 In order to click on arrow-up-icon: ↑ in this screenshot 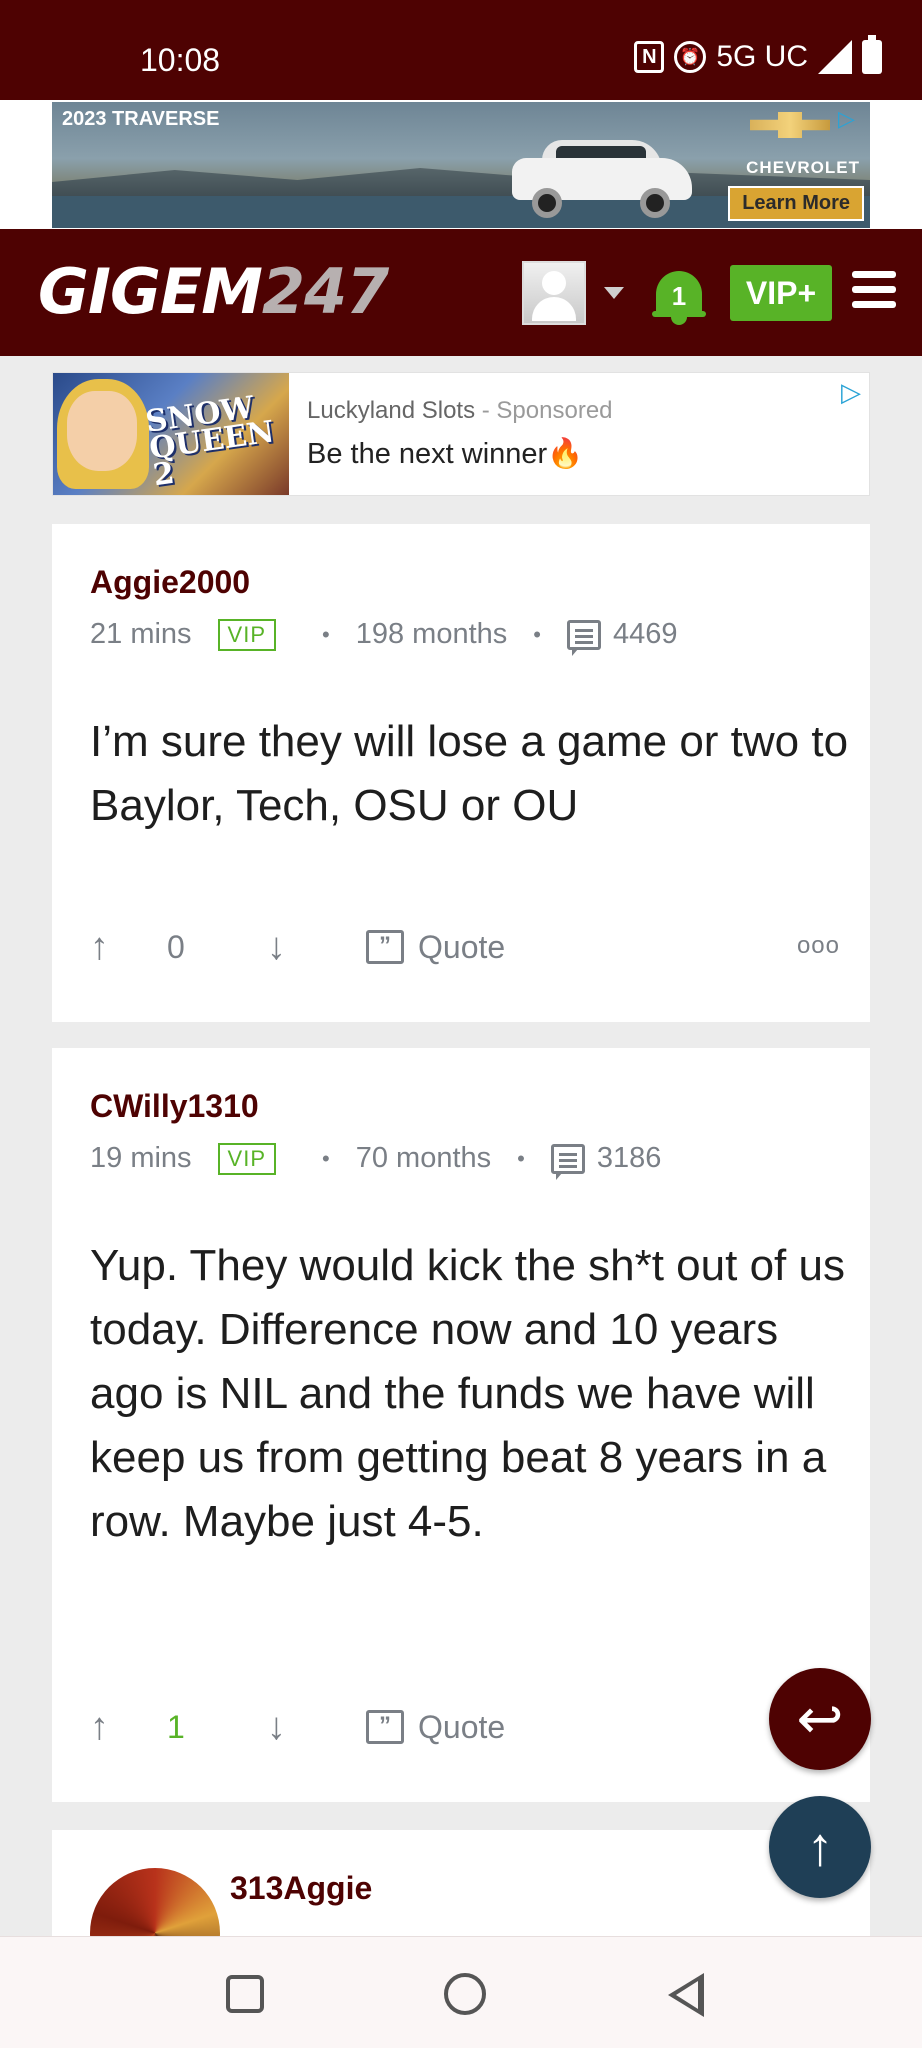, I will do `click(820, 1847)`.